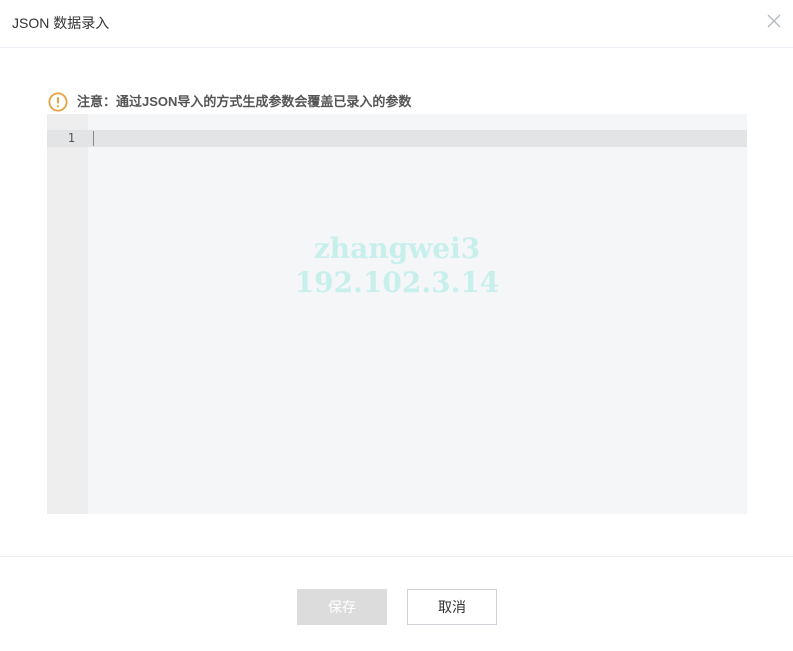  What do you see at coordinates (67, 314) in the screenshot?
I see `editor-gutter` at bounding box center [67, 314].